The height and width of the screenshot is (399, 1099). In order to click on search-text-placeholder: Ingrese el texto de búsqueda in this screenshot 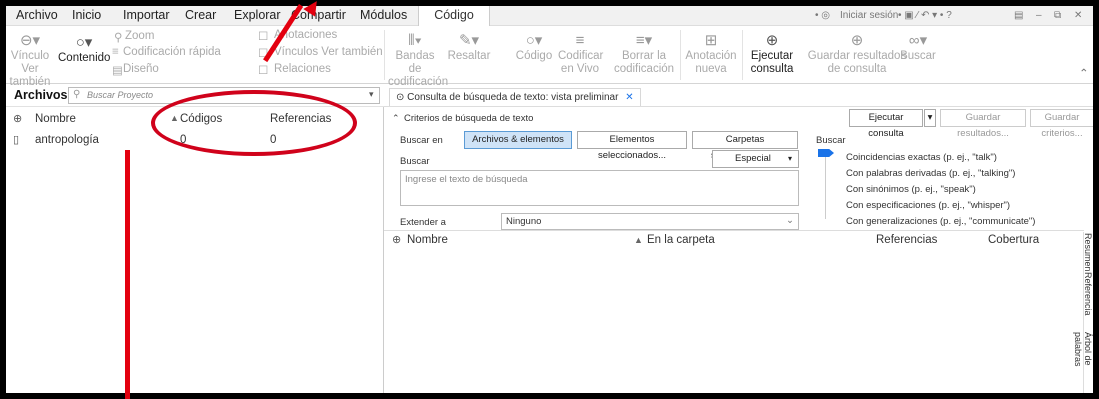, I will do `click(466, 179)`.